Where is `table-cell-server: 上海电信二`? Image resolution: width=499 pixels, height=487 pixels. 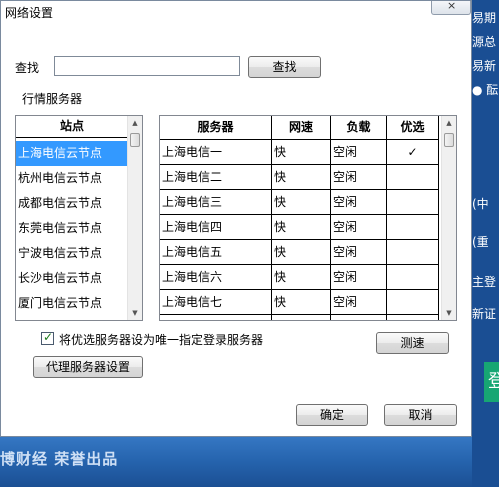 table-cell-server: 上海电信二 is located at coordinates (216, 177).